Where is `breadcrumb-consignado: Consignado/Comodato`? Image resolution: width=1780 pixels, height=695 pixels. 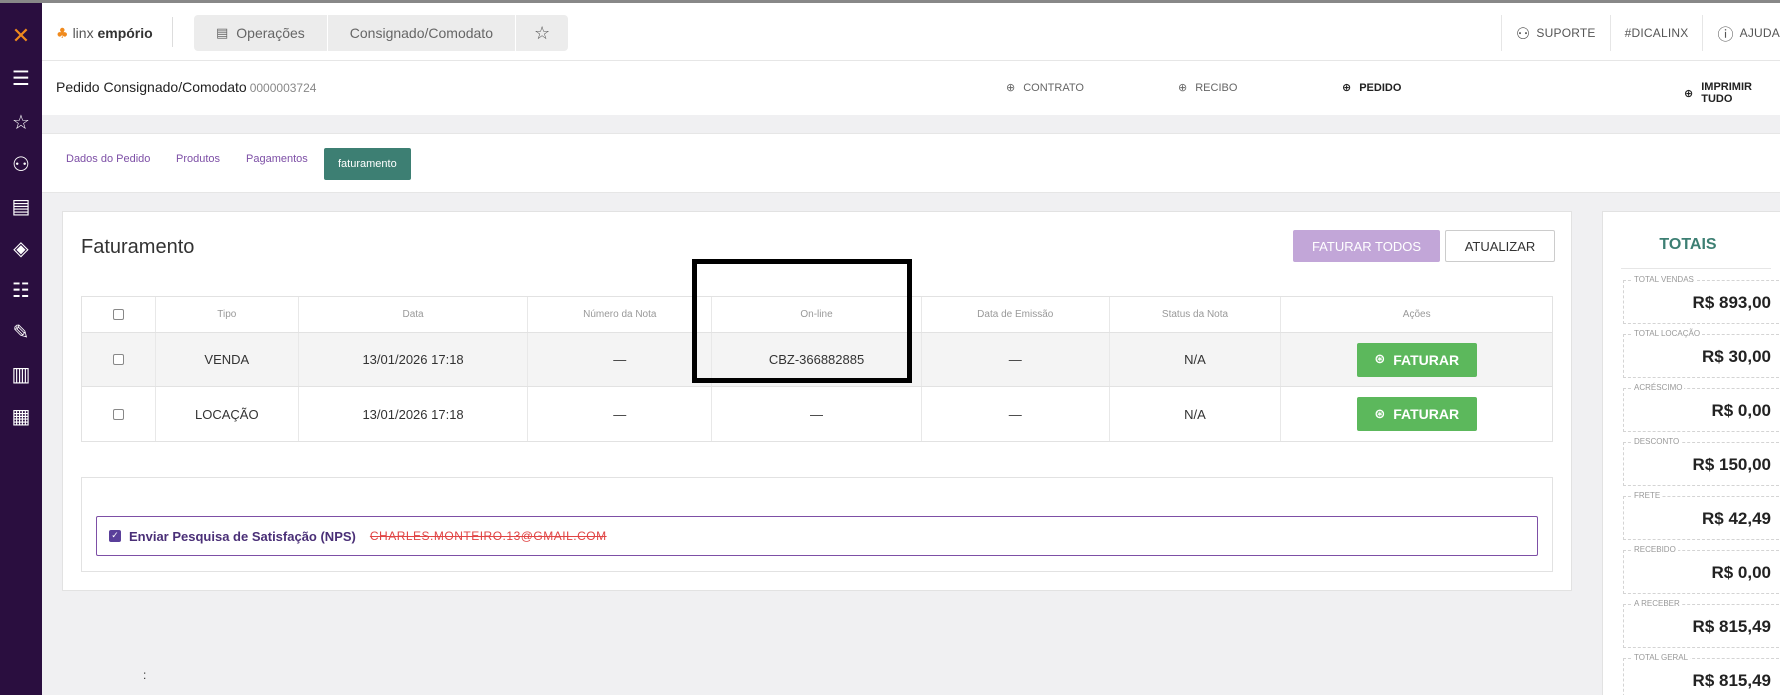 breadcrumb-consignado: Consignado/Comodato is located at coordinates (422, 33).